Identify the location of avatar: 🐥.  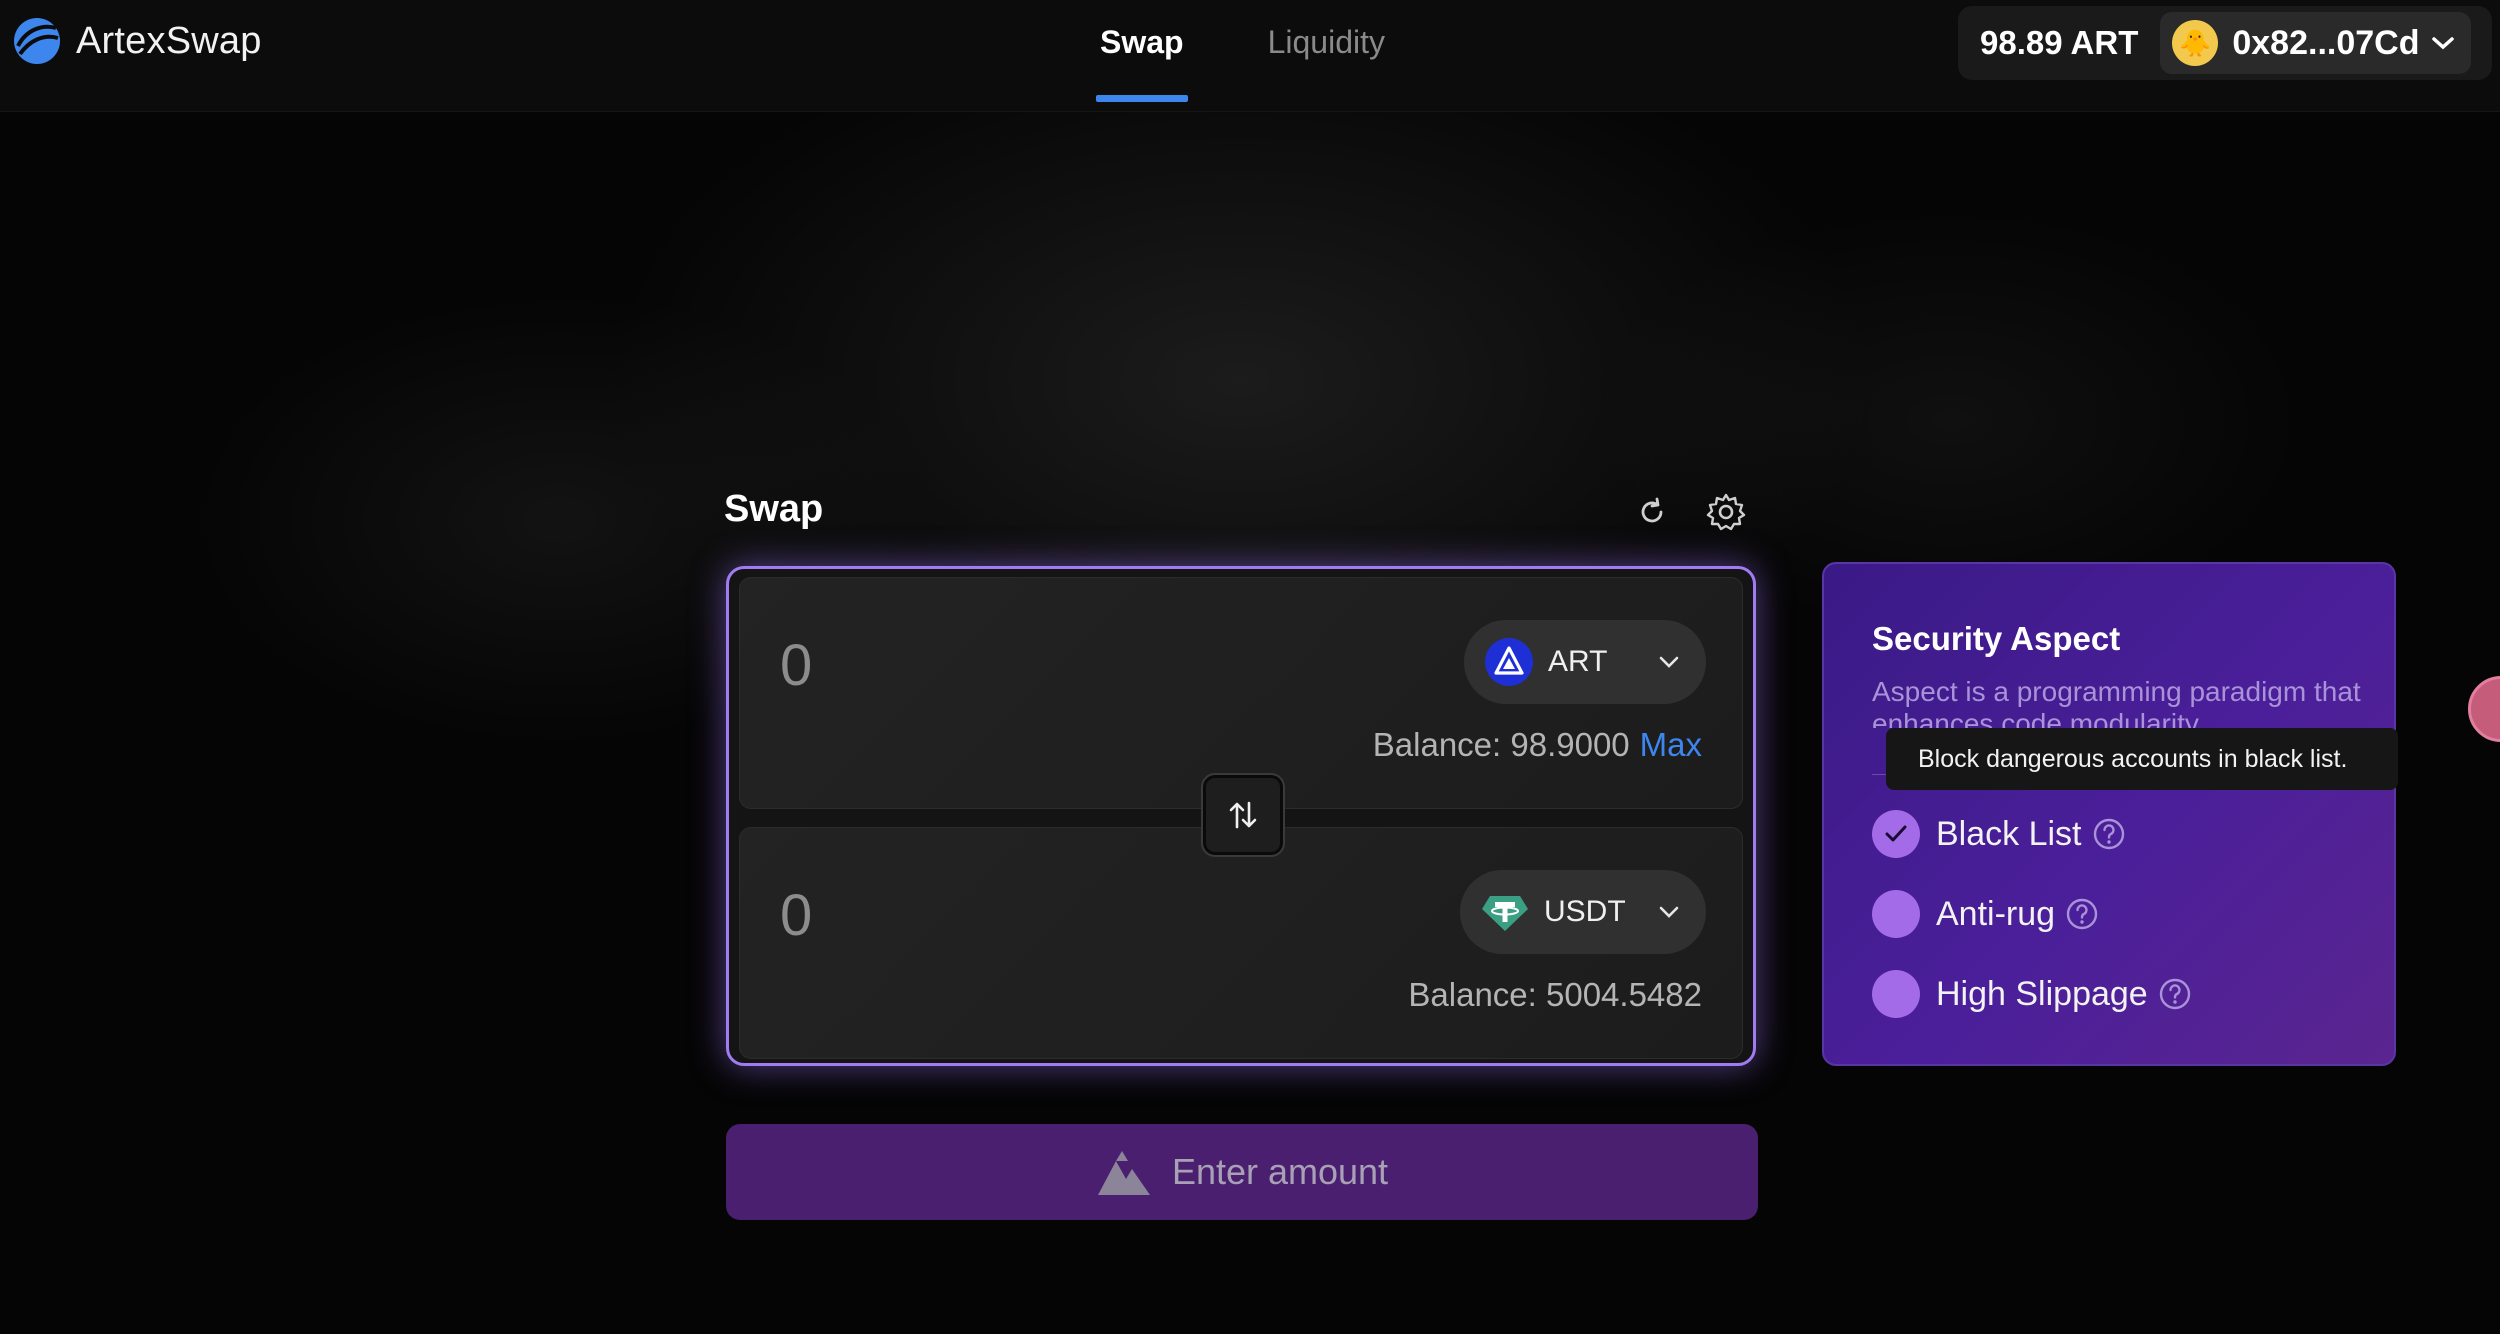
(2195, 43).